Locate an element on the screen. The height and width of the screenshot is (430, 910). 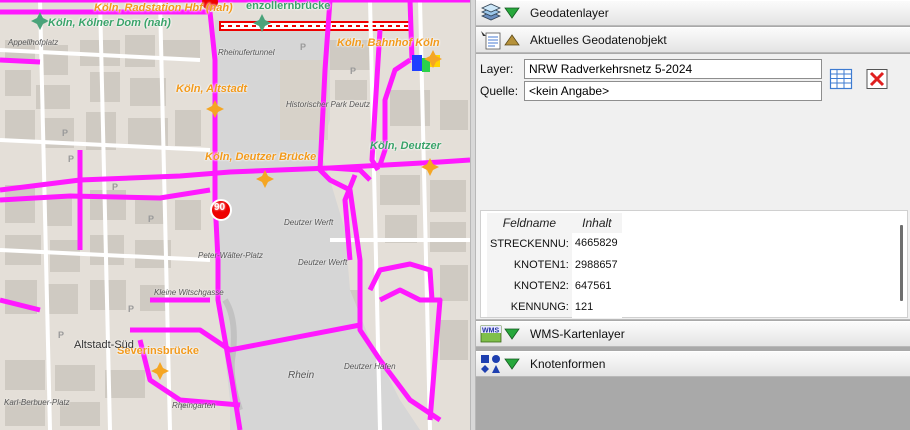
section-wms-header: WMS WMS-Kartenlayer is located at coordinates (693, 334).